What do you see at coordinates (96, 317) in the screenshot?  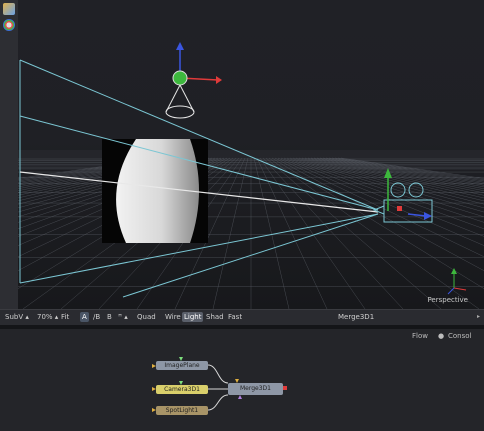 I see `buffer-ab-button: /B` at bounding box center [96, 317].